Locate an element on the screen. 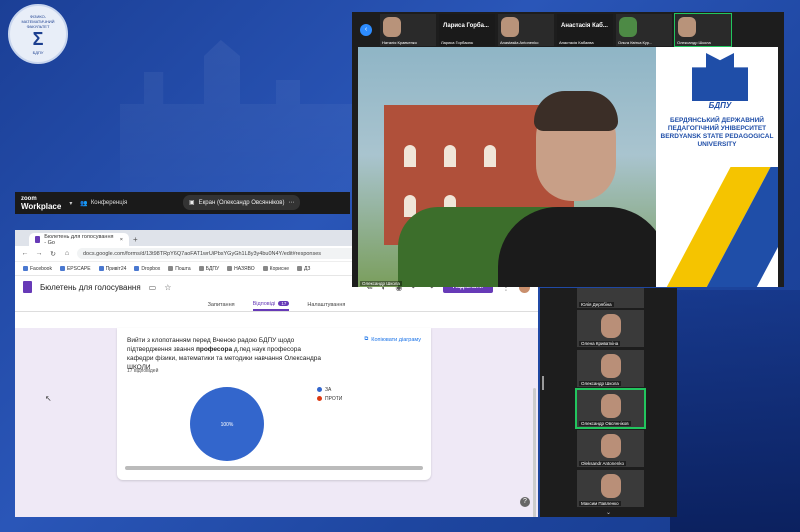  bookmark-item: Facebook is located at coordinates (37, 269).